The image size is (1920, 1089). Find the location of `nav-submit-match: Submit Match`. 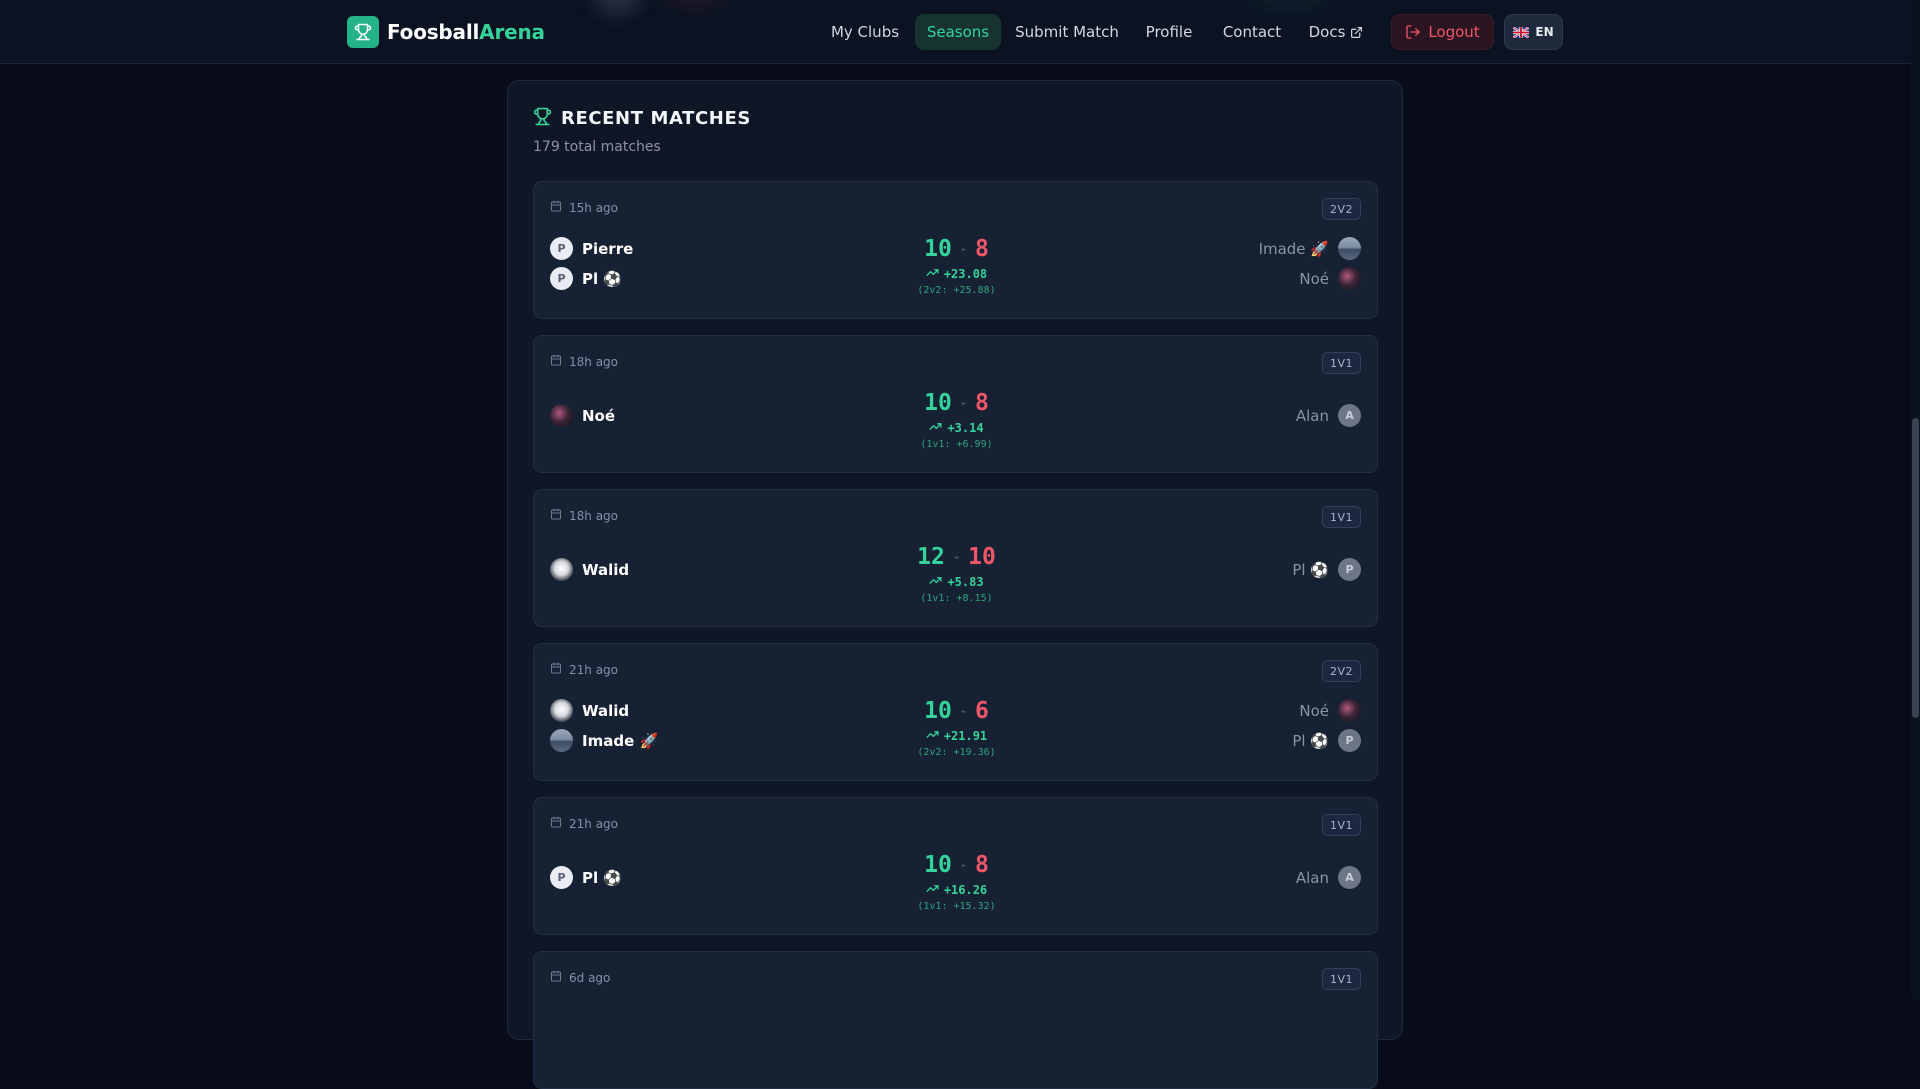

nav-submit-match: Submit Match is located at coordinates (1067, 32).